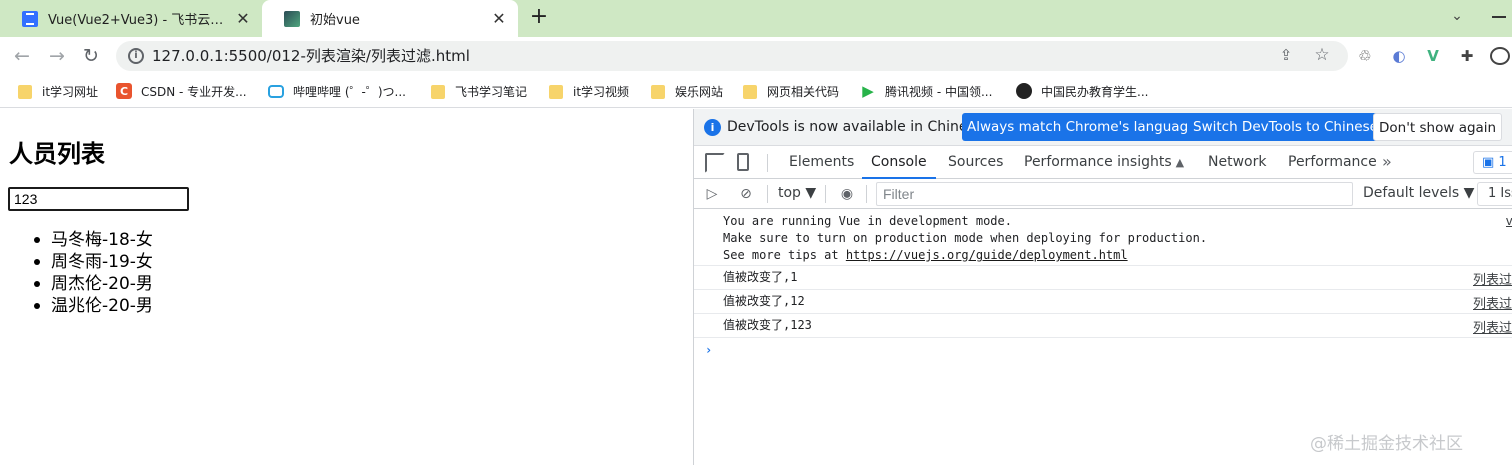 The height and width of the screenshot is (465, 1512). What do you see at coordinates (1103, 302) in the screenshot?
I see `console-message: 值被改变了,12 列表过` at bounding box center [1103, 302].